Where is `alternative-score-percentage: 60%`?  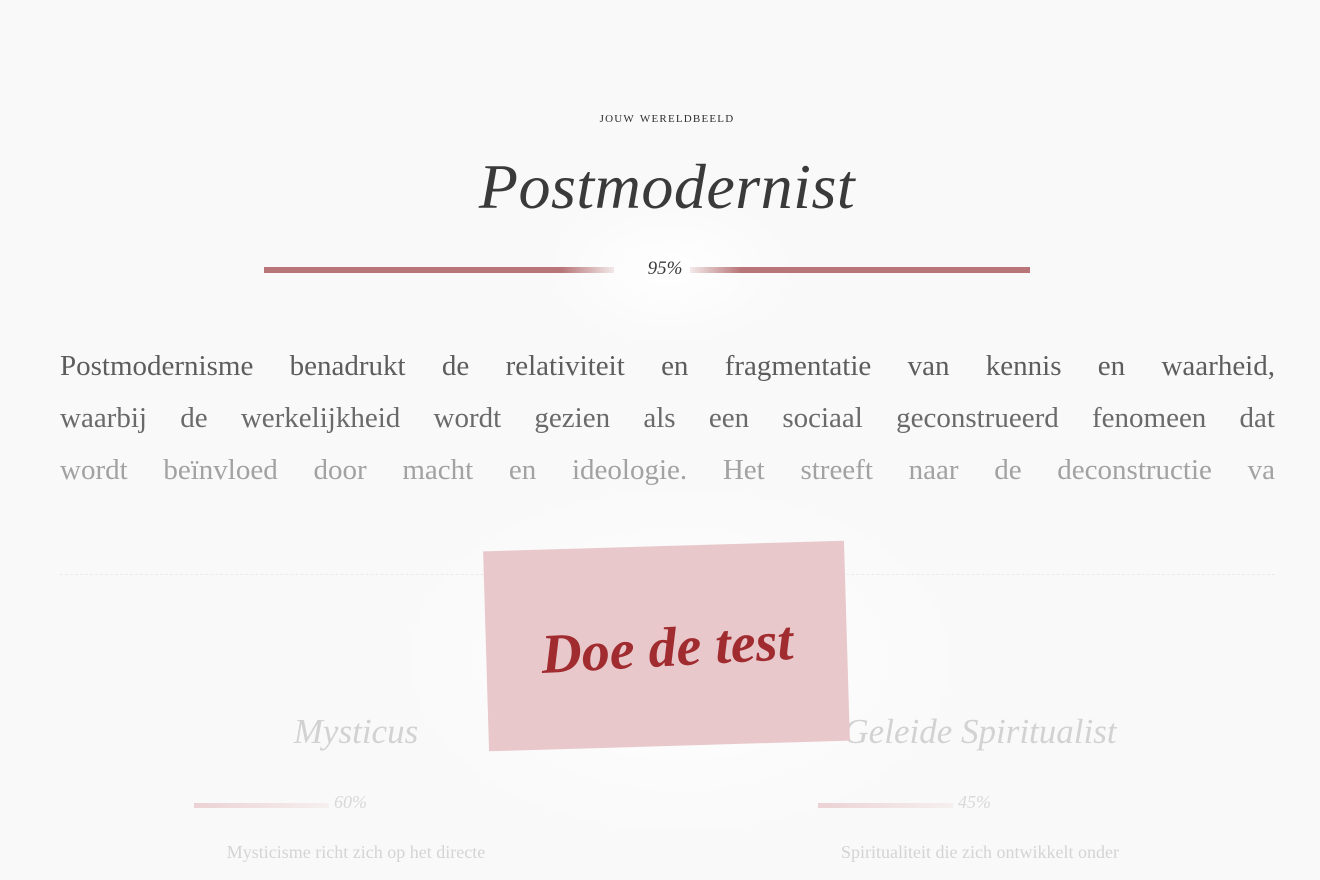
alternative-score-percentage: 60% is located at coordinates (350, 802).